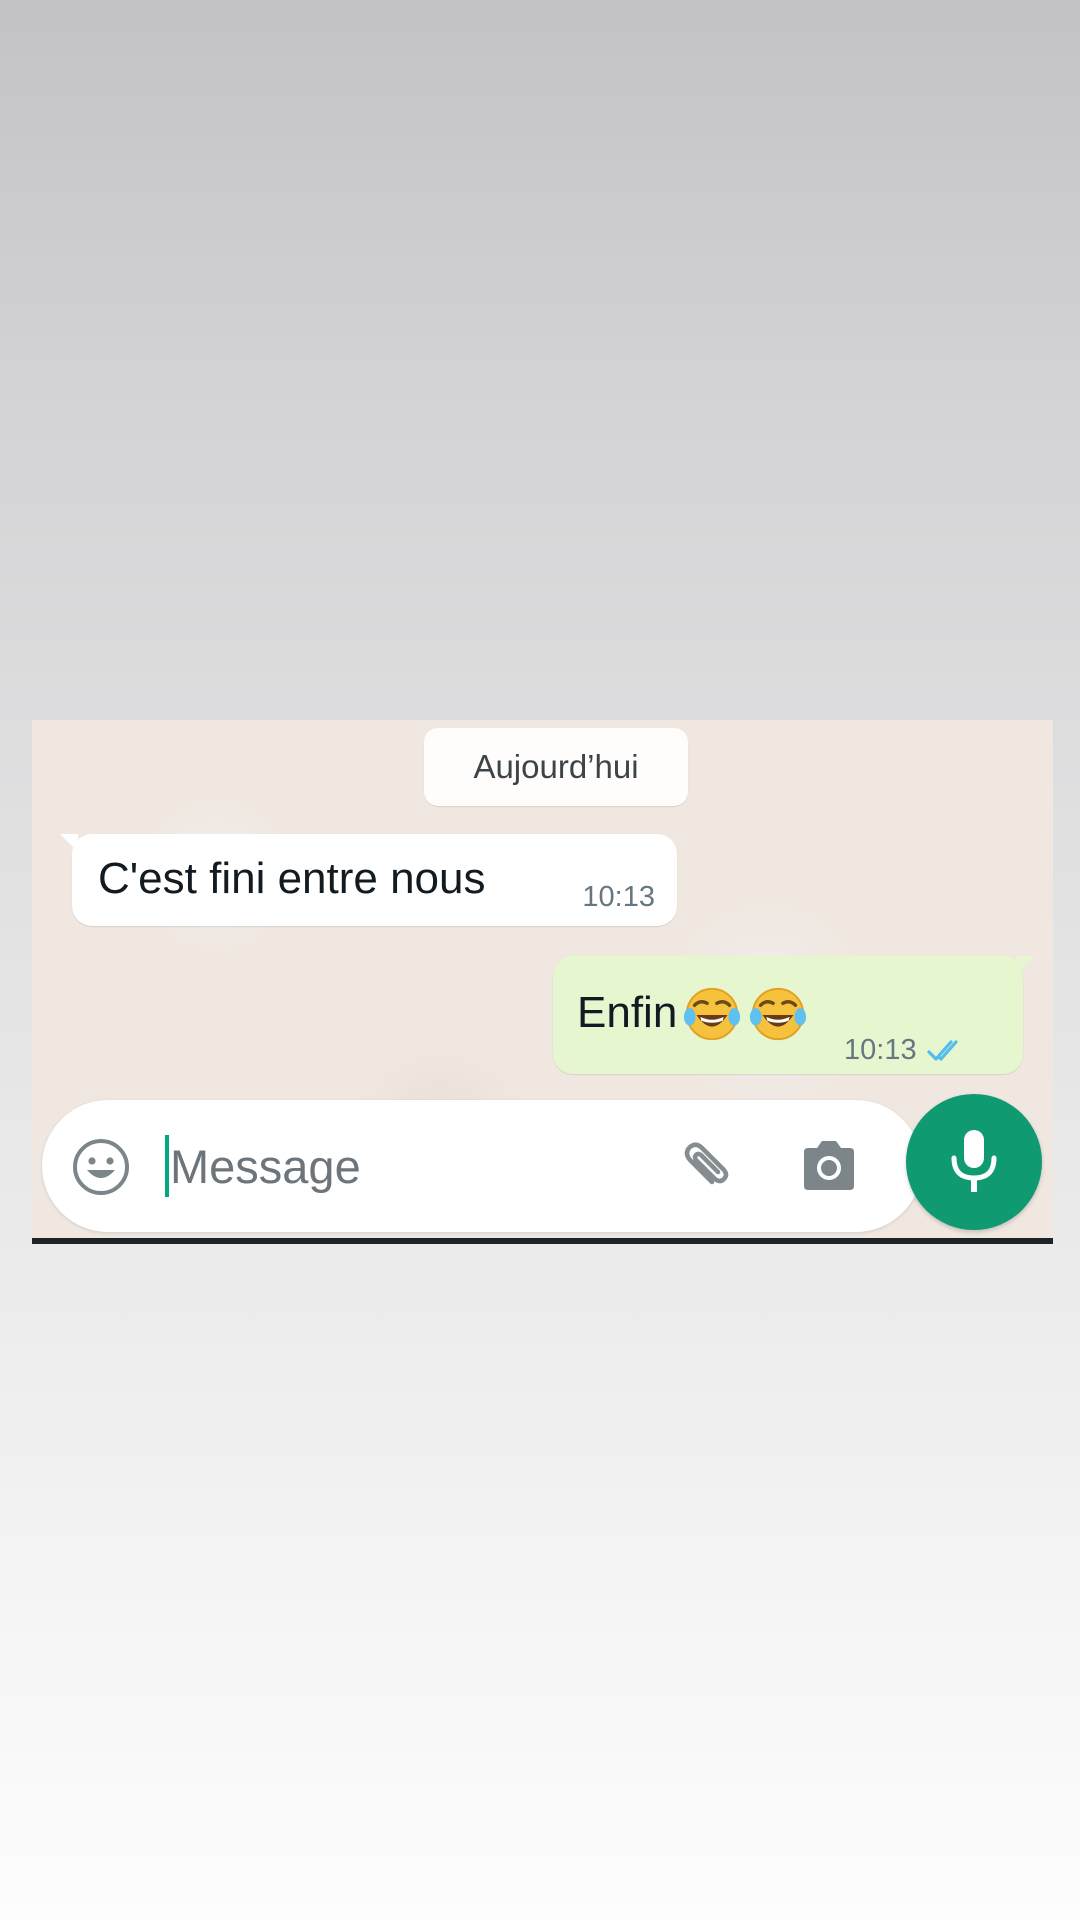 This screenshot has height=1920, width=1080. I want to click on message-meta: 10:13, so click(907, 1050).